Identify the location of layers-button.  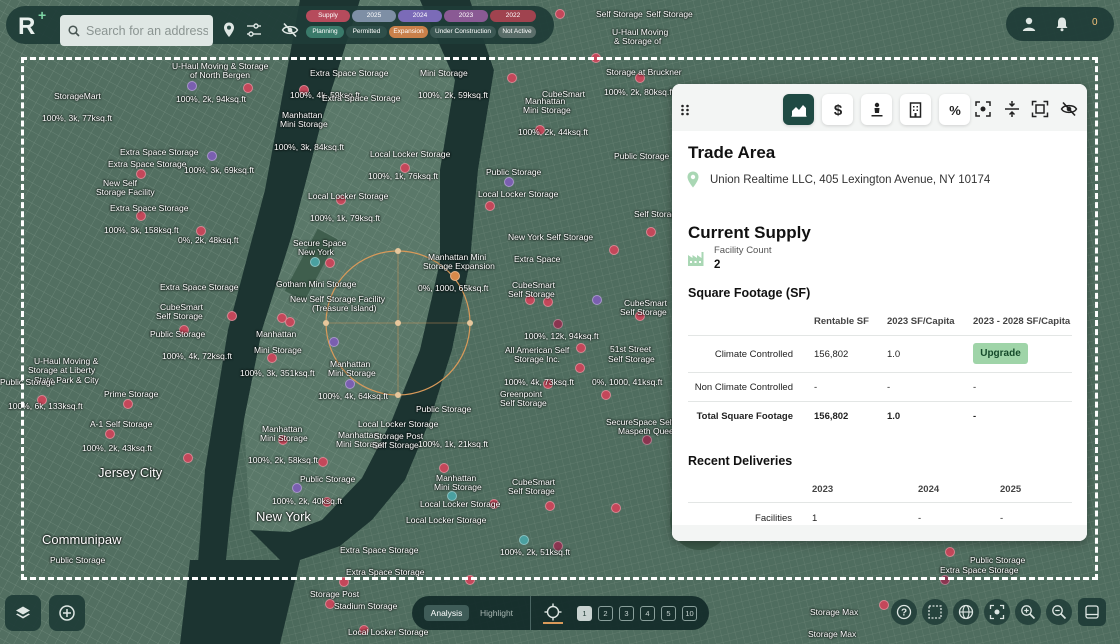
(23, 613).